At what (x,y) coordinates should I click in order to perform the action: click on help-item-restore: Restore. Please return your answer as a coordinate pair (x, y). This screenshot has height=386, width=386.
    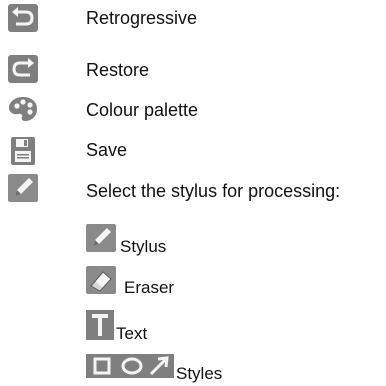
    Looking at the image, I should click on (193, 68).